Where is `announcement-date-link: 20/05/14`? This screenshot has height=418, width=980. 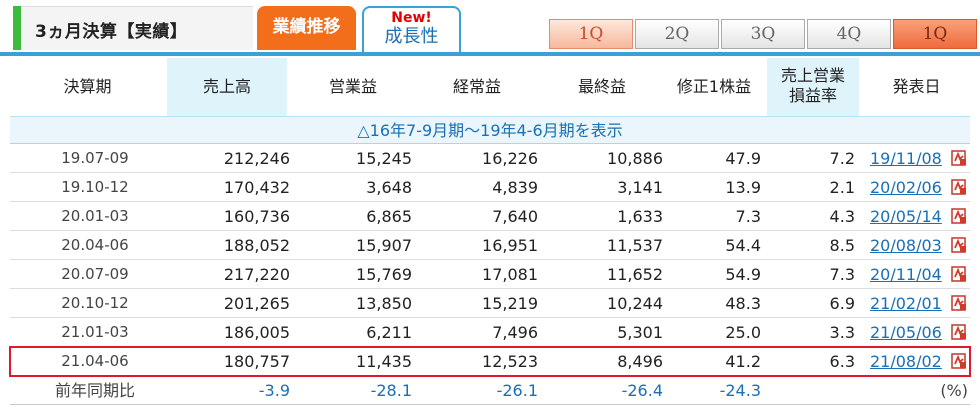
announcement-date-link: 20/05/14 is located at coordinates (906, 216).